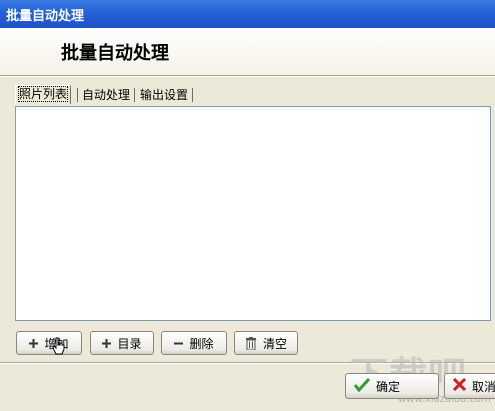 The image size is (495, 411). I want to click on tab-label: 照片列表, so click(43, 94).